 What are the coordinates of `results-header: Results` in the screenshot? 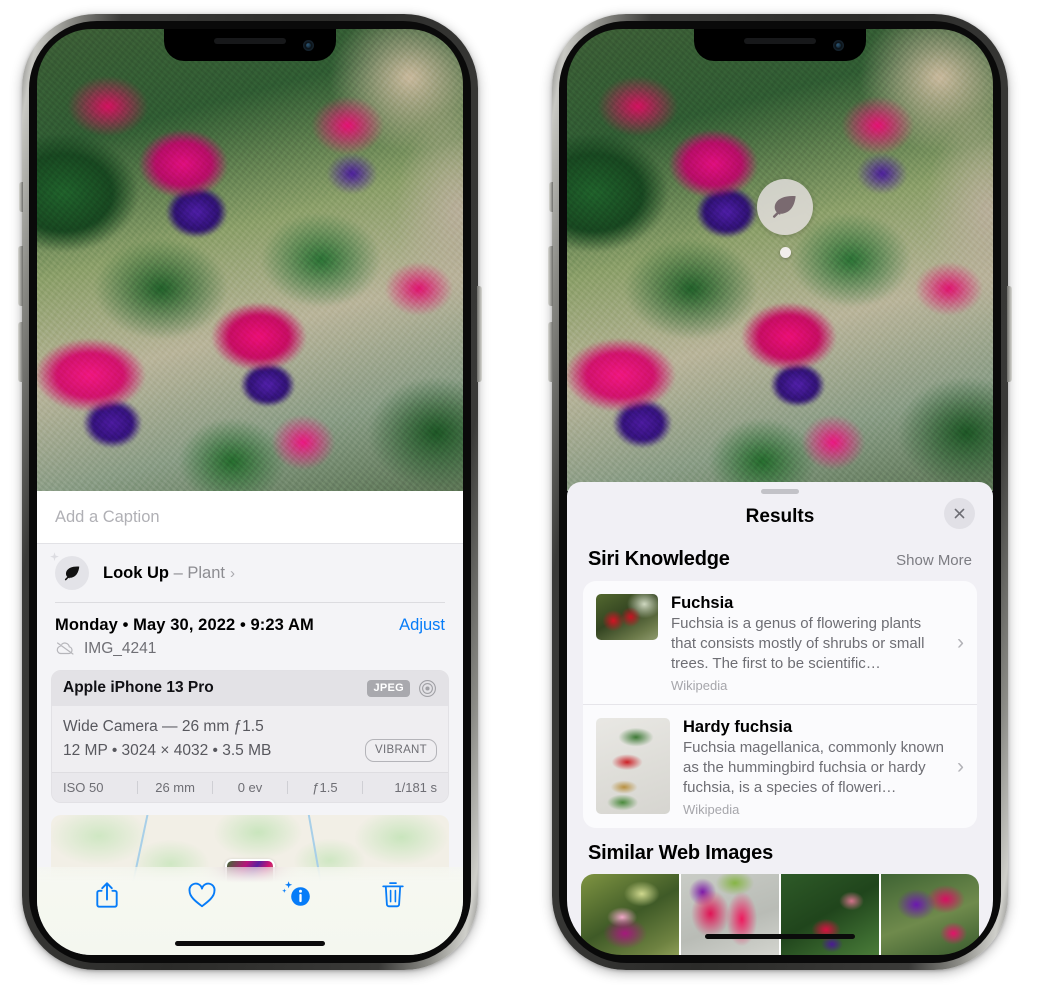 It's located at (780, 517).